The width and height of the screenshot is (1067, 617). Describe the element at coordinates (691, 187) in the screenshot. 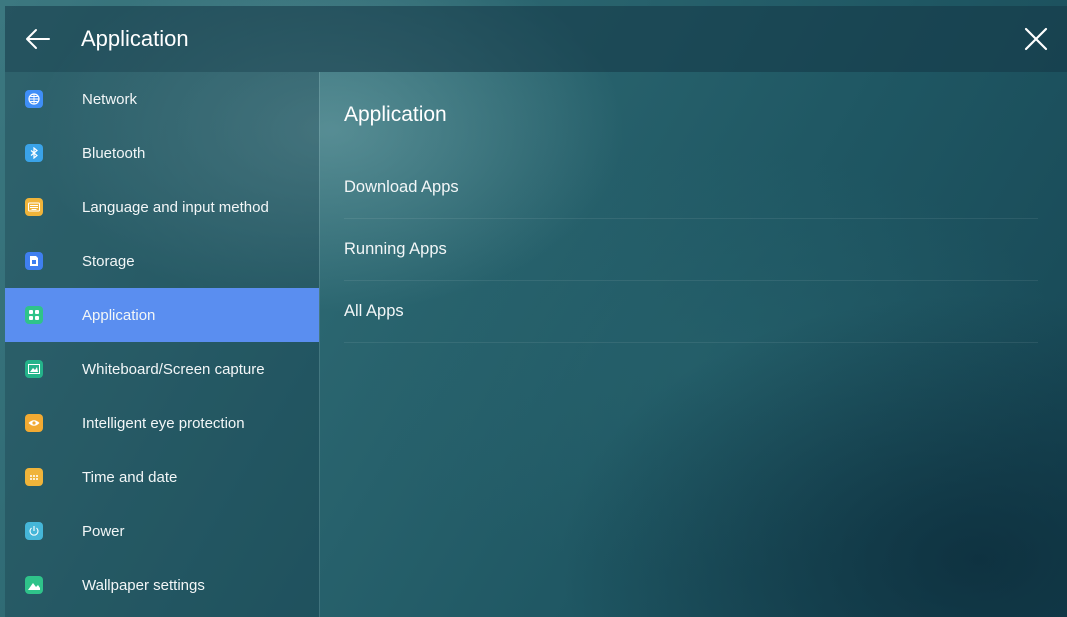

I see `list-item-download-apps: Download Apps` at that location.